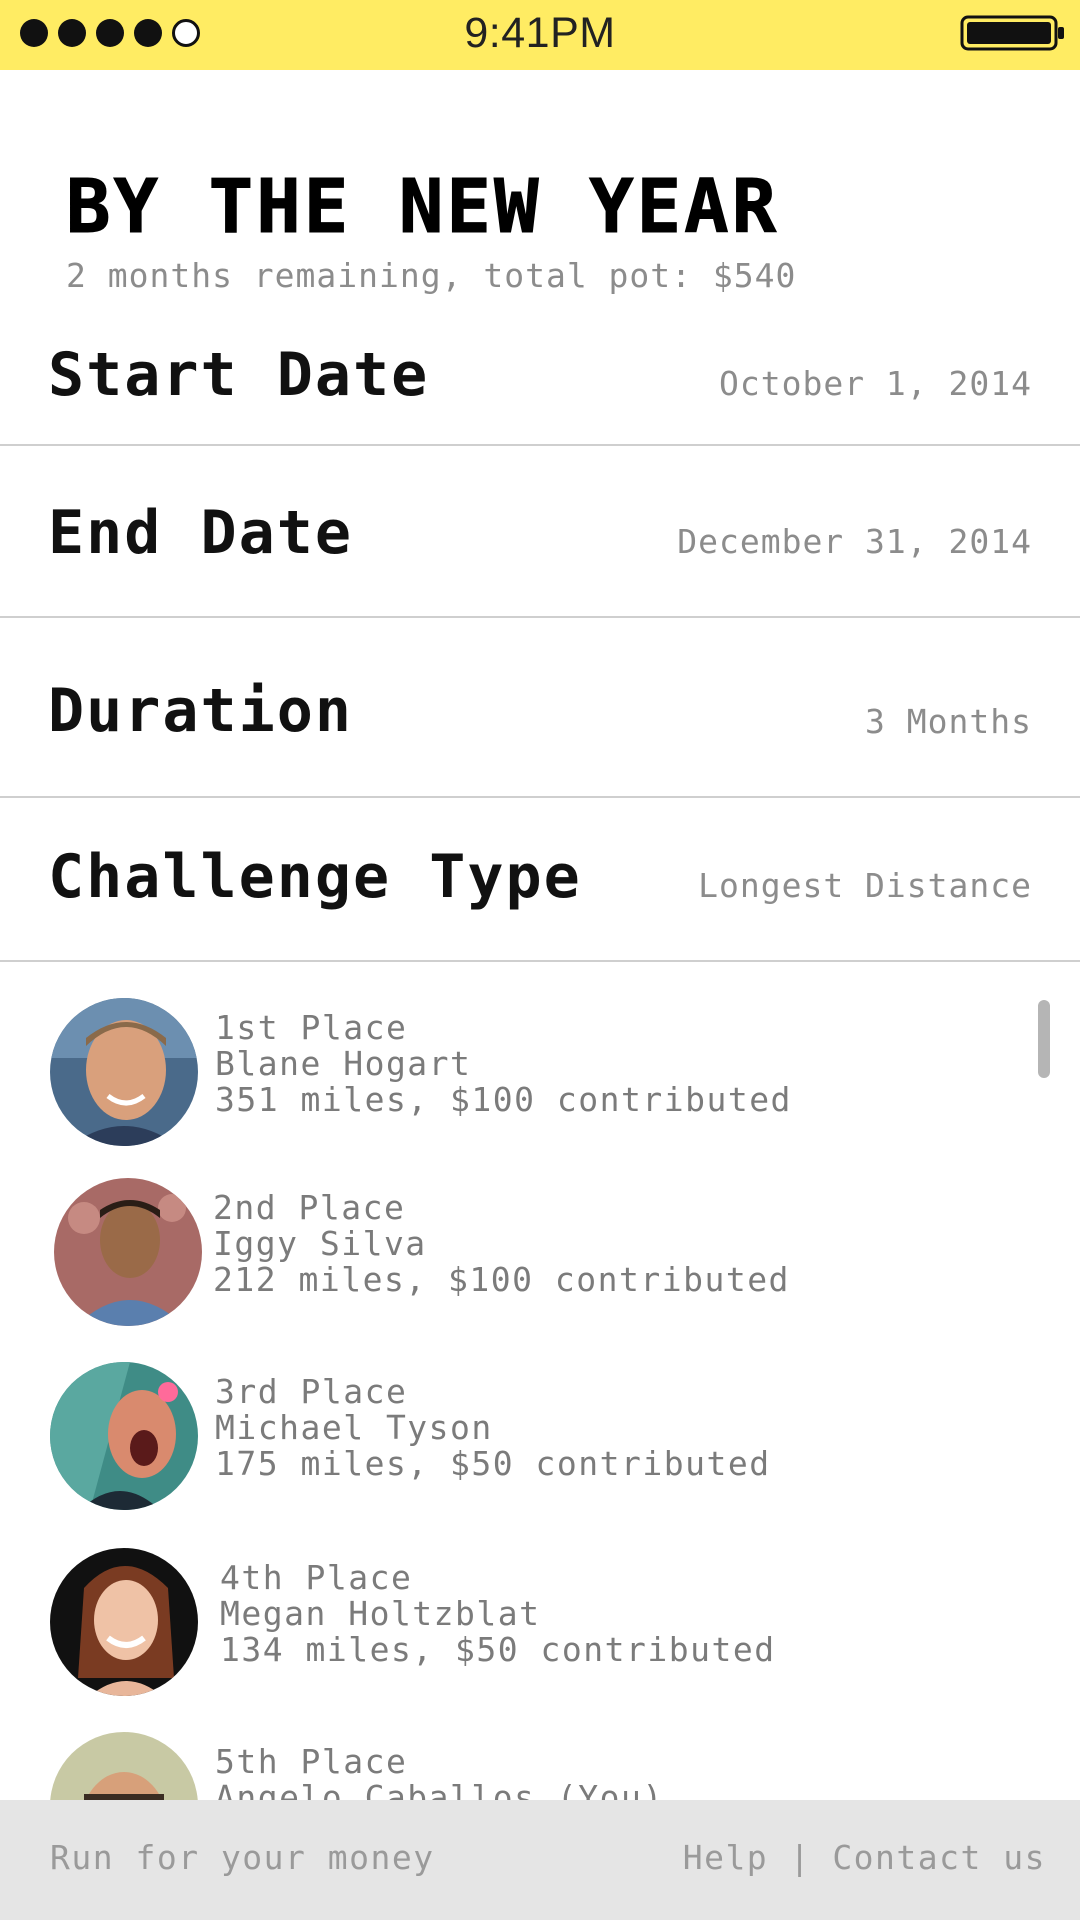  What do you see at coordinates (431, 275) in the screenshot?
I see `page-subtitle: 2 months remaining, total pot: $540` at bounding box center [431, 275].